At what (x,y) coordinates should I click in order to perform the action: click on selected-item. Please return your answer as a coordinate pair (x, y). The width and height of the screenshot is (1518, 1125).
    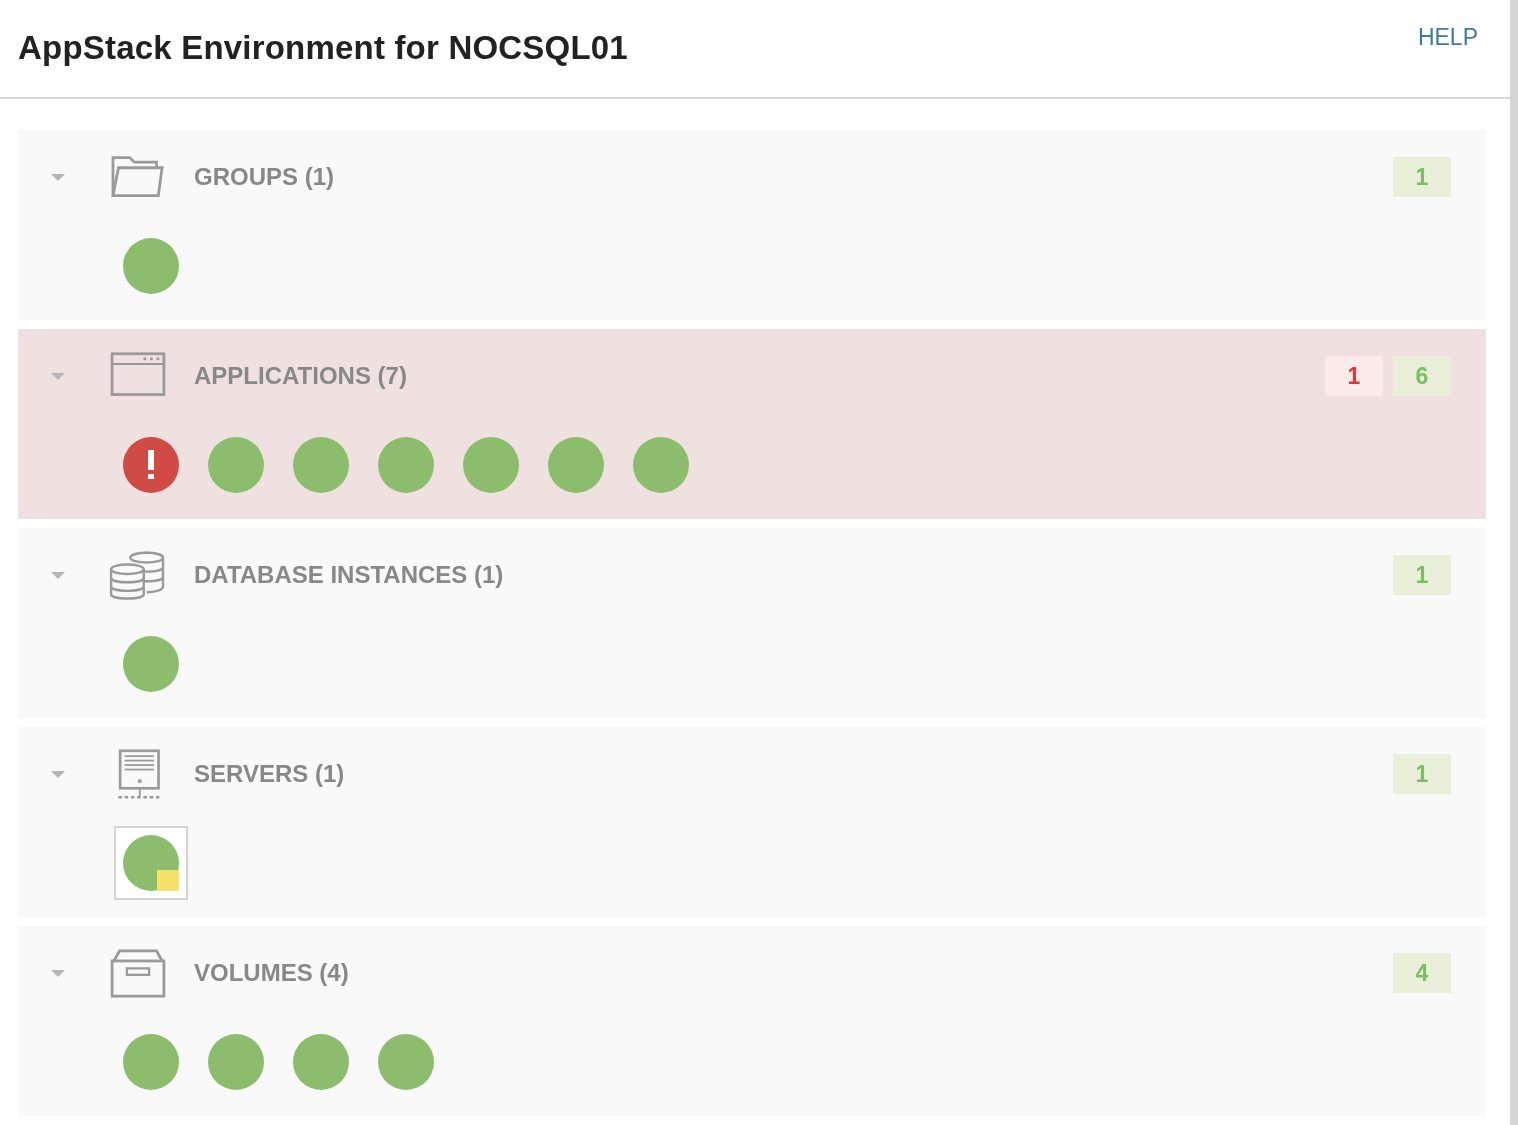
    Looking at the image, I should click on (151, 863).